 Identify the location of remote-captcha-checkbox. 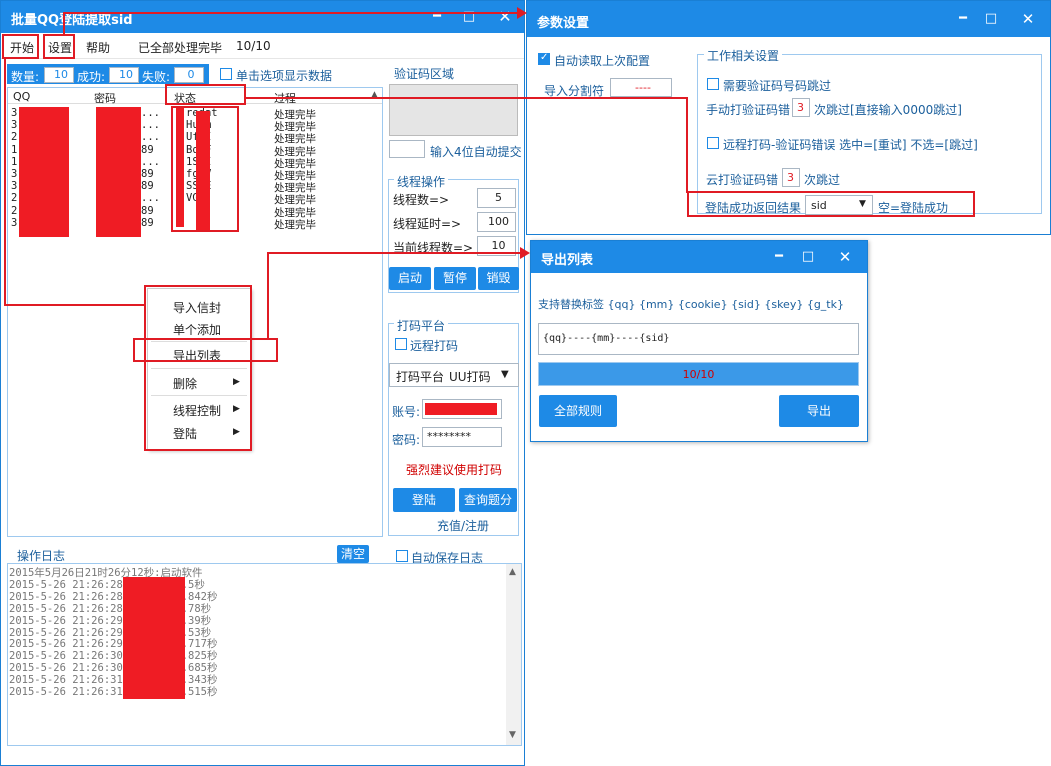
(401, 344).